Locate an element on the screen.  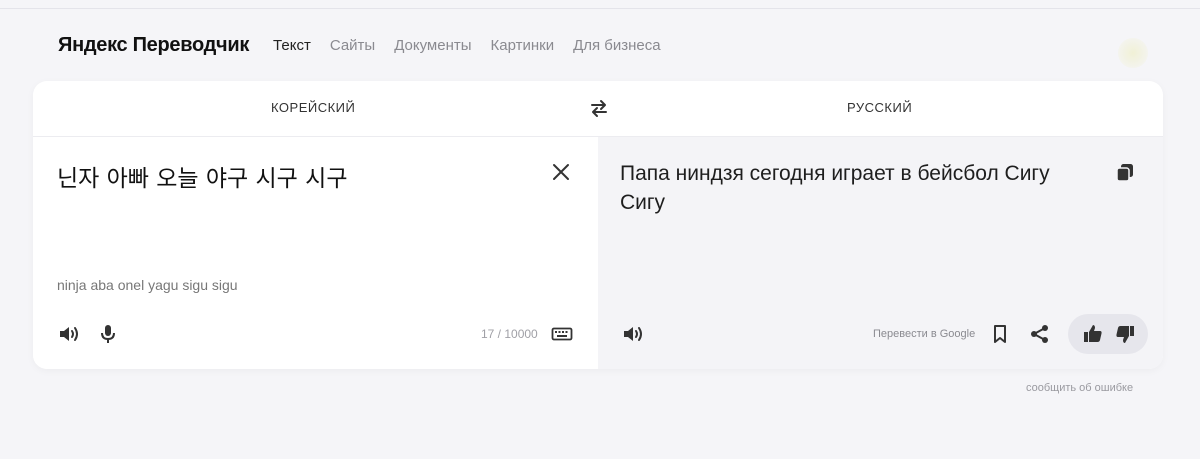
transliteration: ninja aba onel yagu sigu sigu is located at coordinates (147, 285).